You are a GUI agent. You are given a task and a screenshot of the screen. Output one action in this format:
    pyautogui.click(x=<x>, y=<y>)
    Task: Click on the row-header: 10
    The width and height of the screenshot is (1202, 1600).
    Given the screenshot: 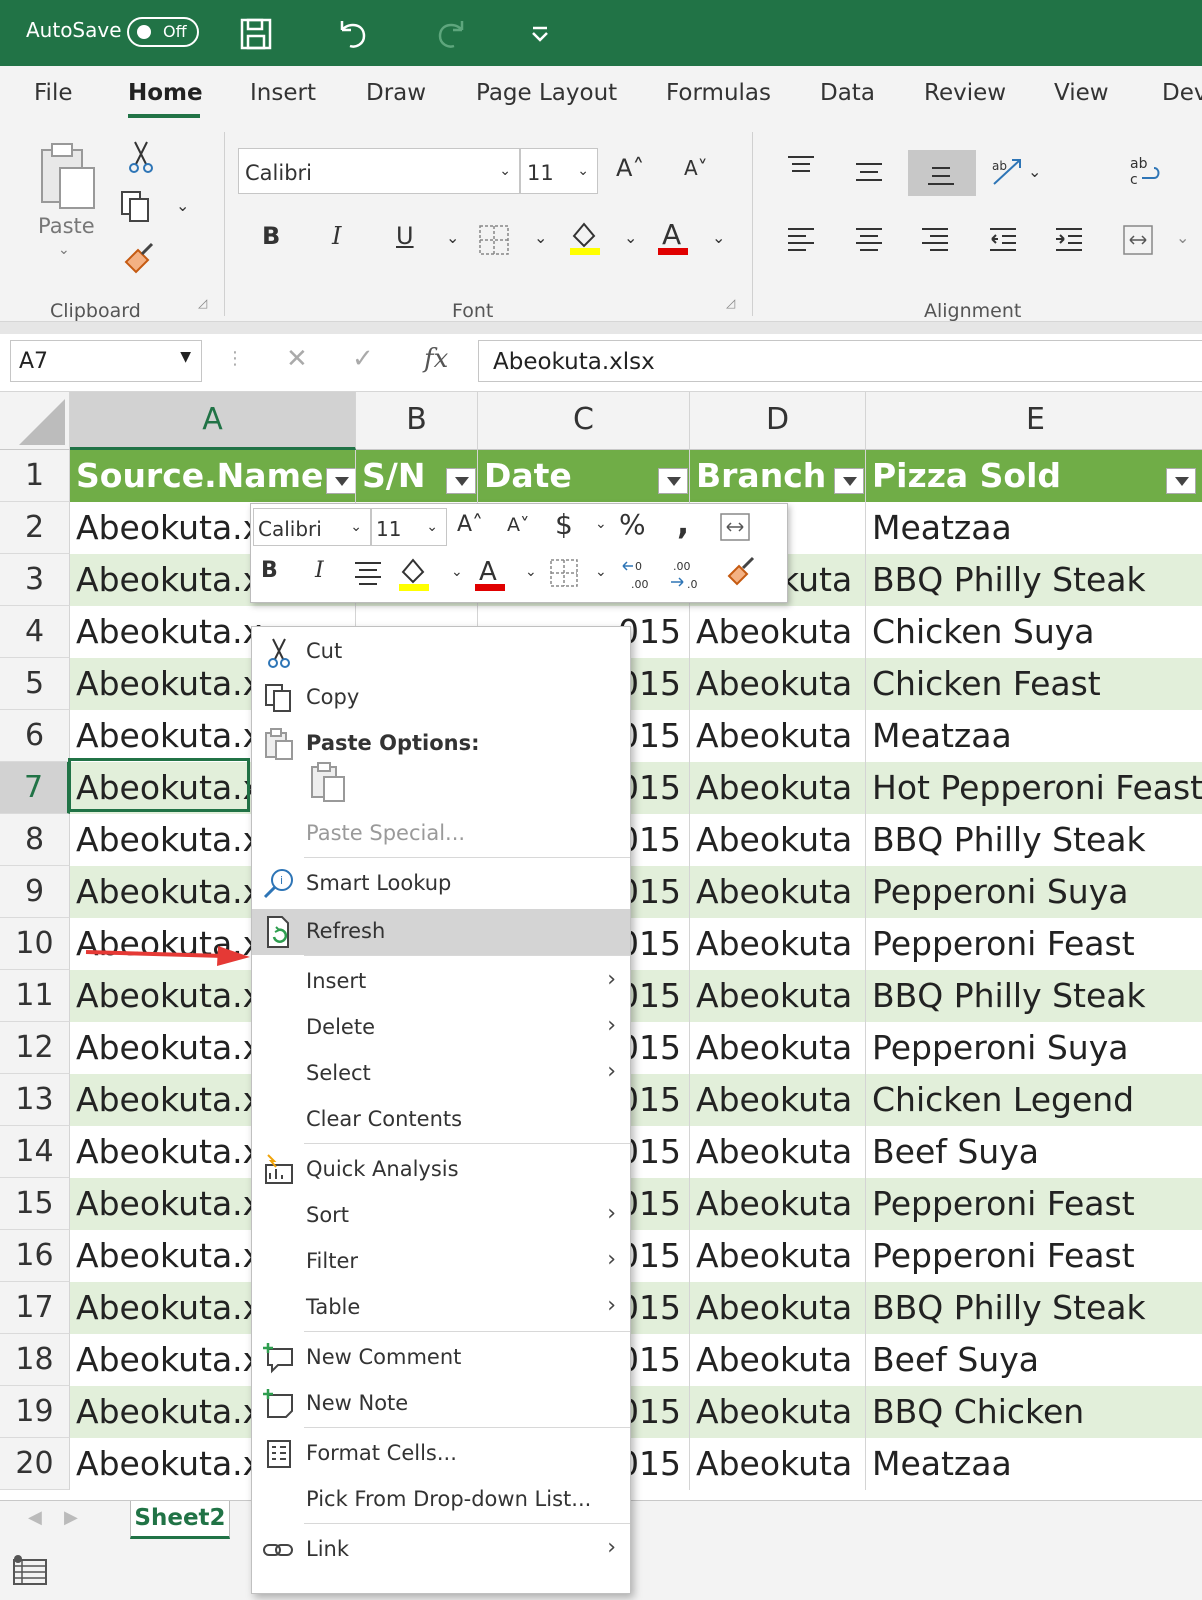 What is the action you would take?
    pyautogui.click(x=35, y=944)
    